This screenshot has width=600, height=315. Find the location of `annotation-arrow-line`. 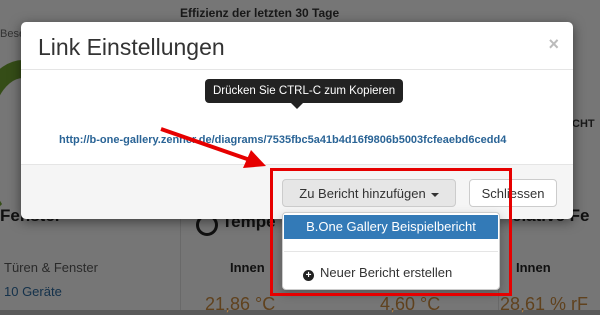

annotation-arrow-line is located at coordinates (205, 144).